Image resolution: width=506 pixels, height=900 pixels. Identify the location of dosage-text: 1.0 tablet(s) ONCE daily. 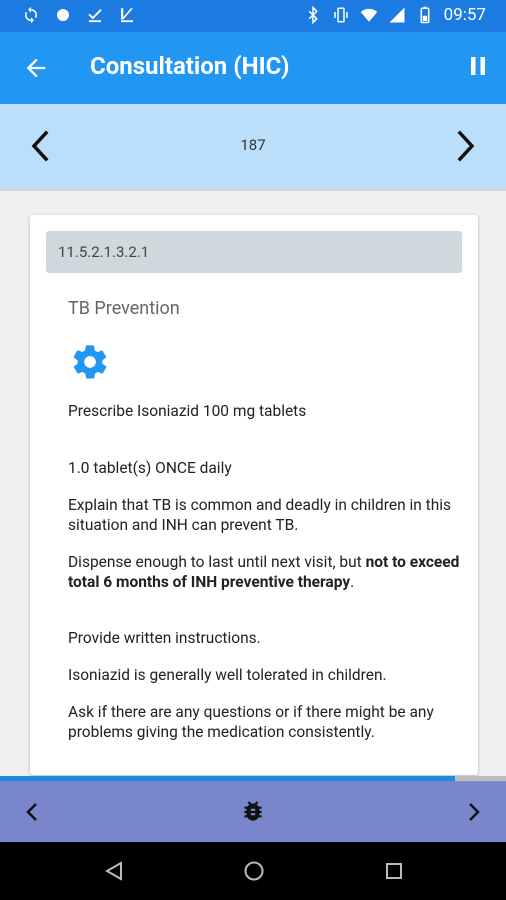
(150, 468).